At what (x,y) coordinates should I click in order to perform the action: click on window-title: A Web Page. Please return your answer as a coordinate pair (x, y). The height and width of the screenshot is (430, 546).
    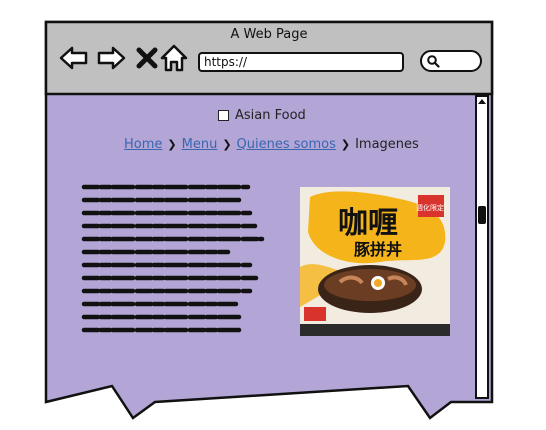
    Looking at the image, I should click on (269, 34).